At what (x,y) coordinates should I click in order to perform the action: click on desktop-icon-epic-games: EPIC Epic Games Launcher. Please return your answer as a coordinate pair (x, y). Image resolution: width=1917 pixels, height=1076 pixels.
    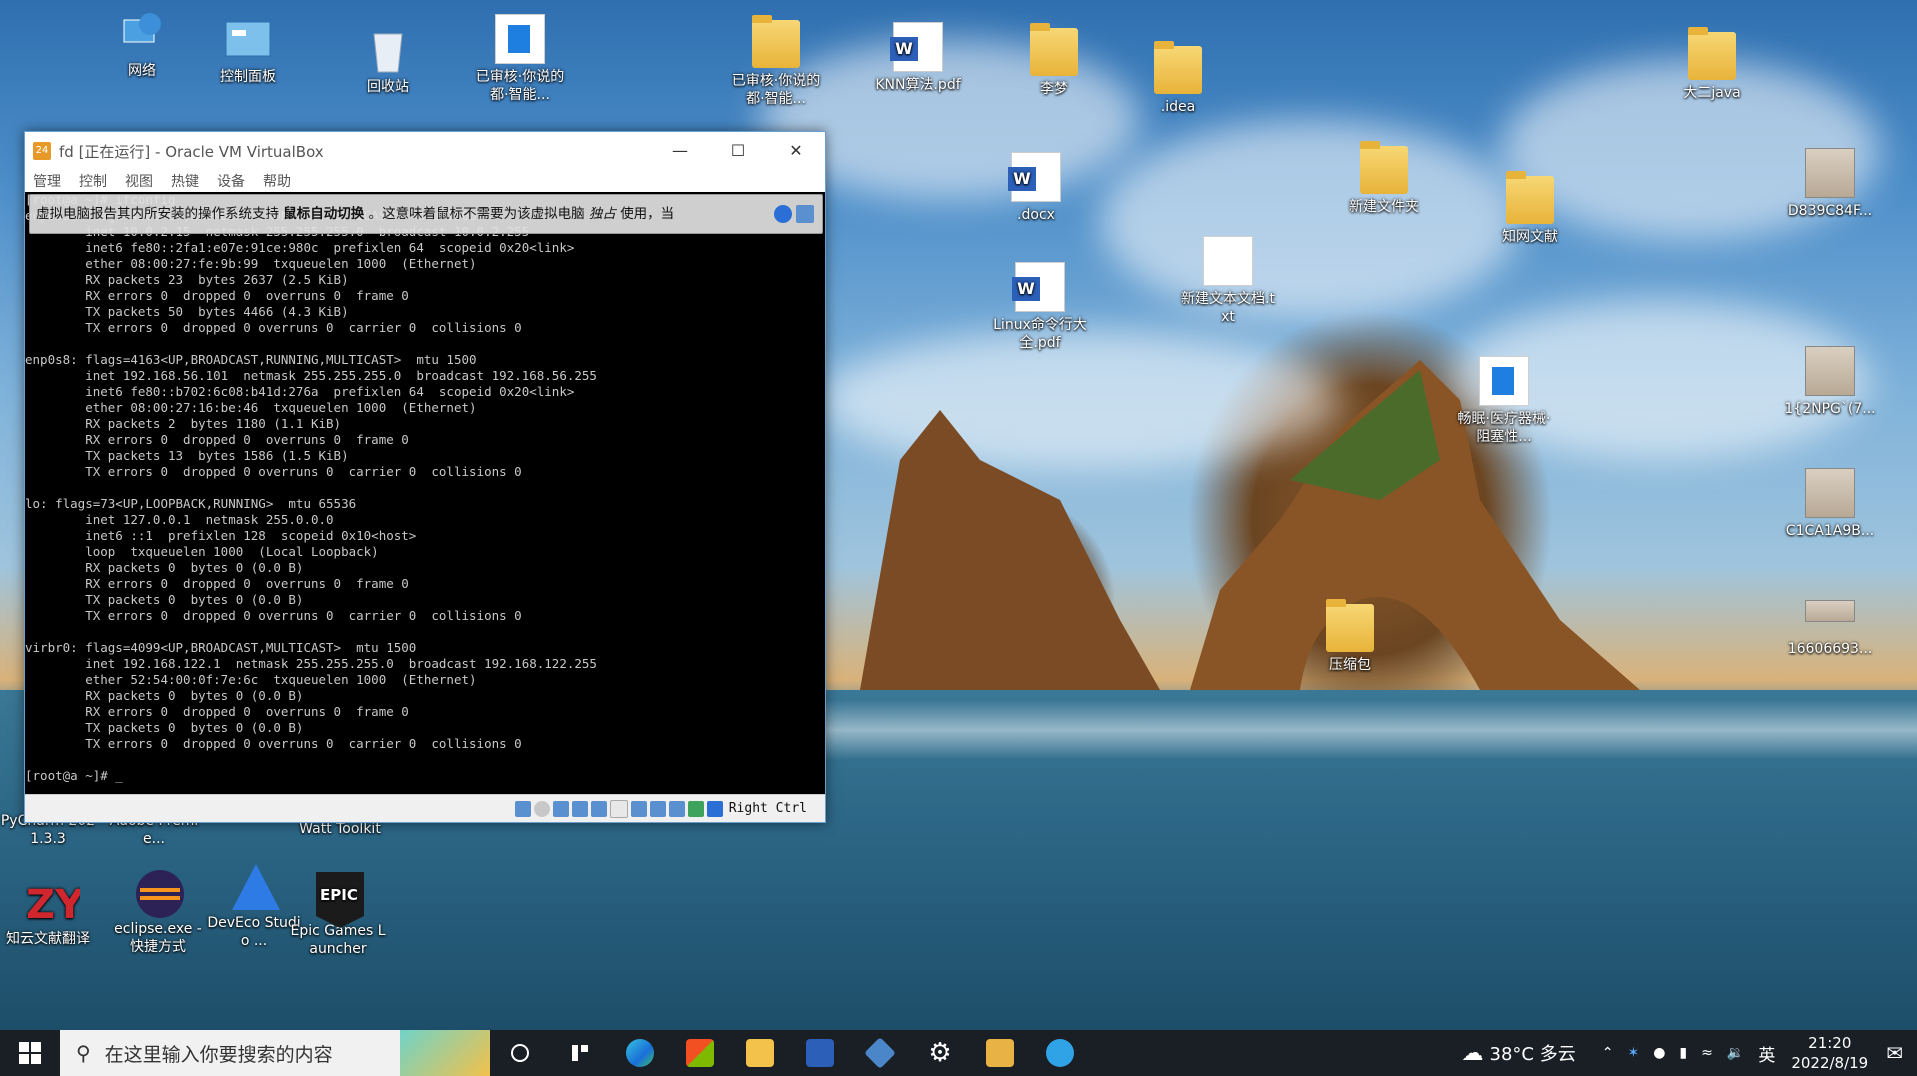
    Looking at the image, I should click on (338, 914).